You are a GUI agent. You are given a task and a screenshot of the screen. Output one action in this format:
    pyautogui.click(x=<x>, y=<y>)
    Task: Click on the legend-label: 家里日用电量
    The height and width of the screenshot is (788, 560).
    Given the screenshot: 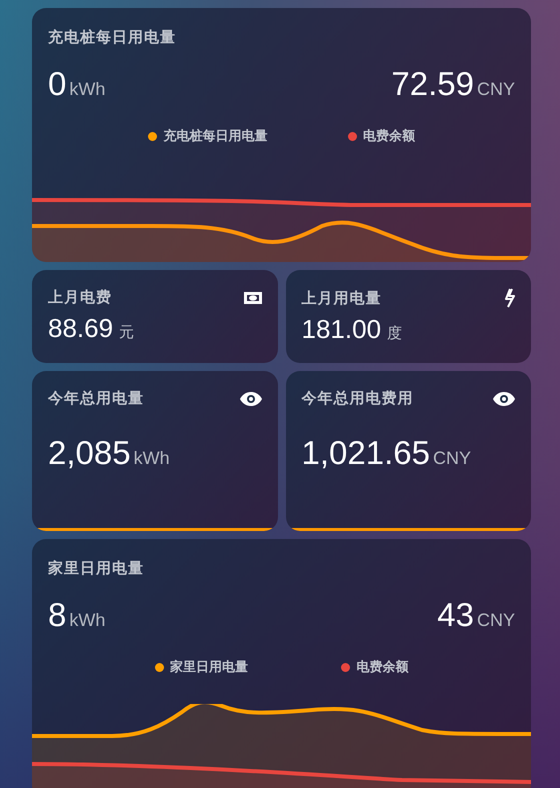 What is the action you would take?
    pyautogui.click(x=209, y=667)
    